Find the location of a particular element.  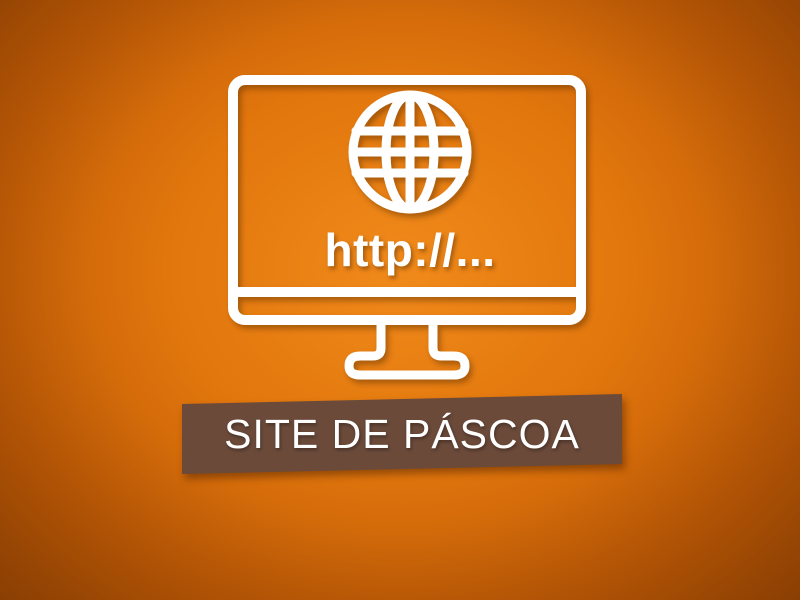

monitor-stand is located at coordinates (407, 350).